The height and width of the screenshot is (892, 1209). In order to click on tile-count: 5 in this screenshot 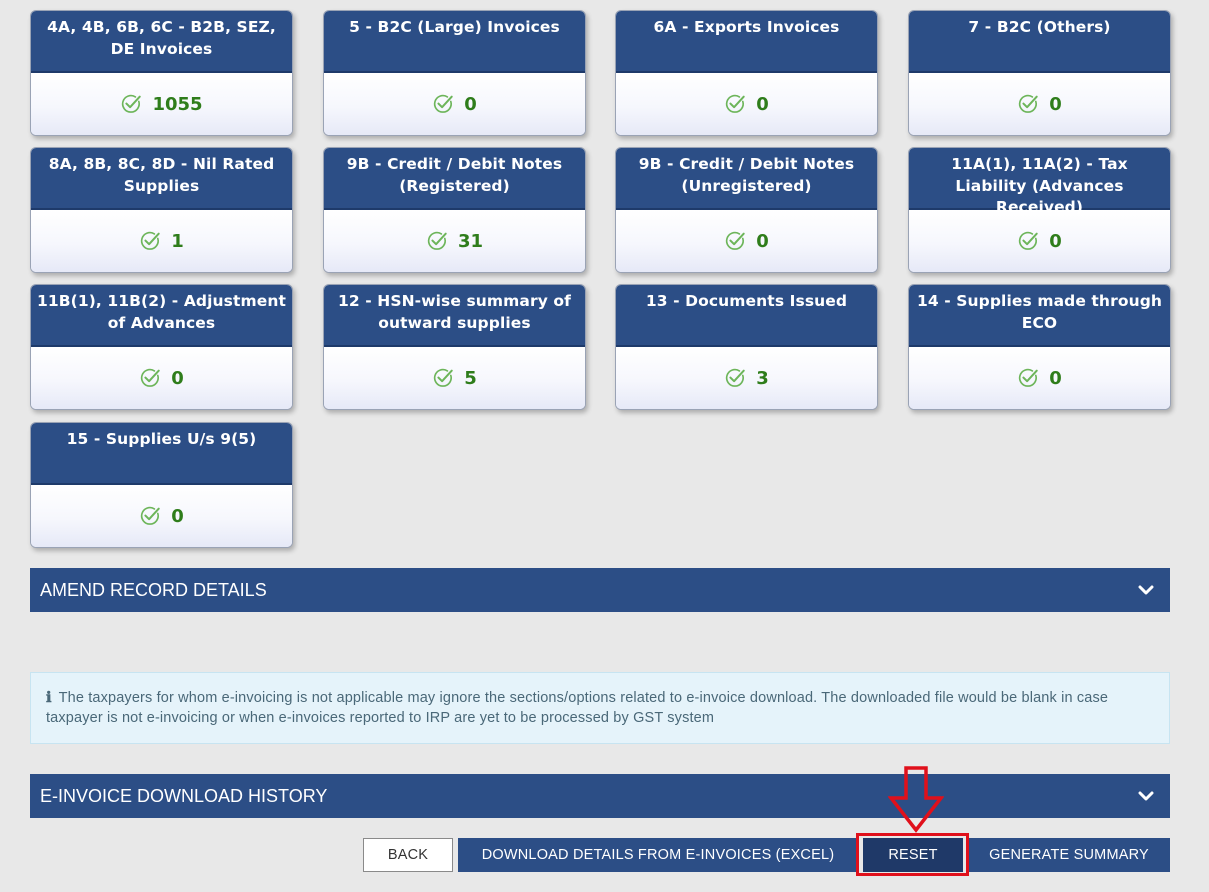, I will do `click(470, 378)`.